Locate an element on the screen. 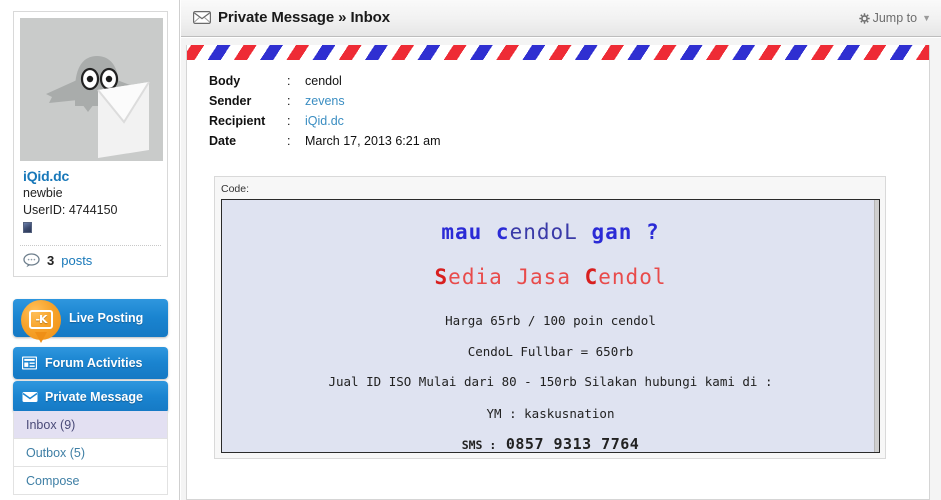  speech-bubble-icon is located at coordinates (31, 260).